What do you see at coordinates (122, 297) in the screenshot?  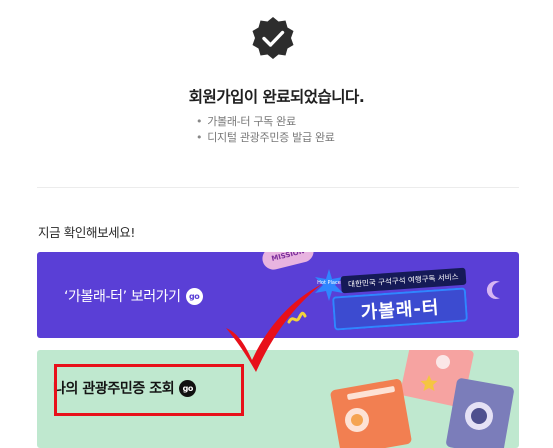 I see `newsletter-link-text: ‘가볼래-터’ 보러가기` at bounding box center [122, 297].